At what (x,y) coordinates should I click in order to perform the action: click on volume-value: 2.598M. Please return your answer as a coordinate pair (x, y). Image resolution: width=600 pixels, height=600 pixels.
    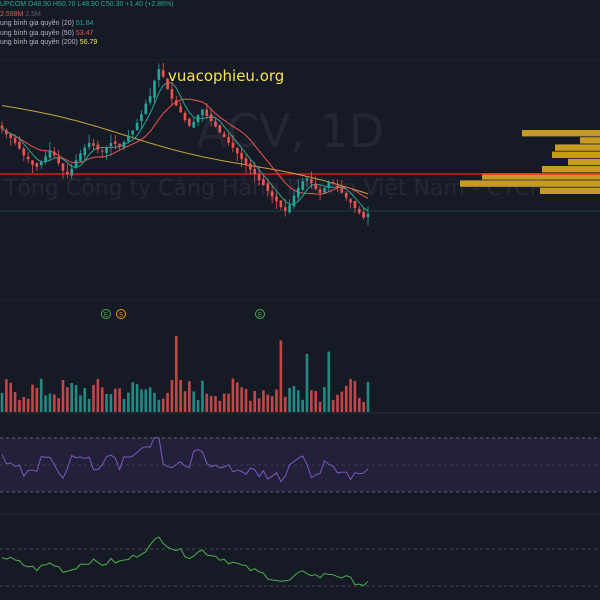
    Looking at the image, I should click on (12, 14).